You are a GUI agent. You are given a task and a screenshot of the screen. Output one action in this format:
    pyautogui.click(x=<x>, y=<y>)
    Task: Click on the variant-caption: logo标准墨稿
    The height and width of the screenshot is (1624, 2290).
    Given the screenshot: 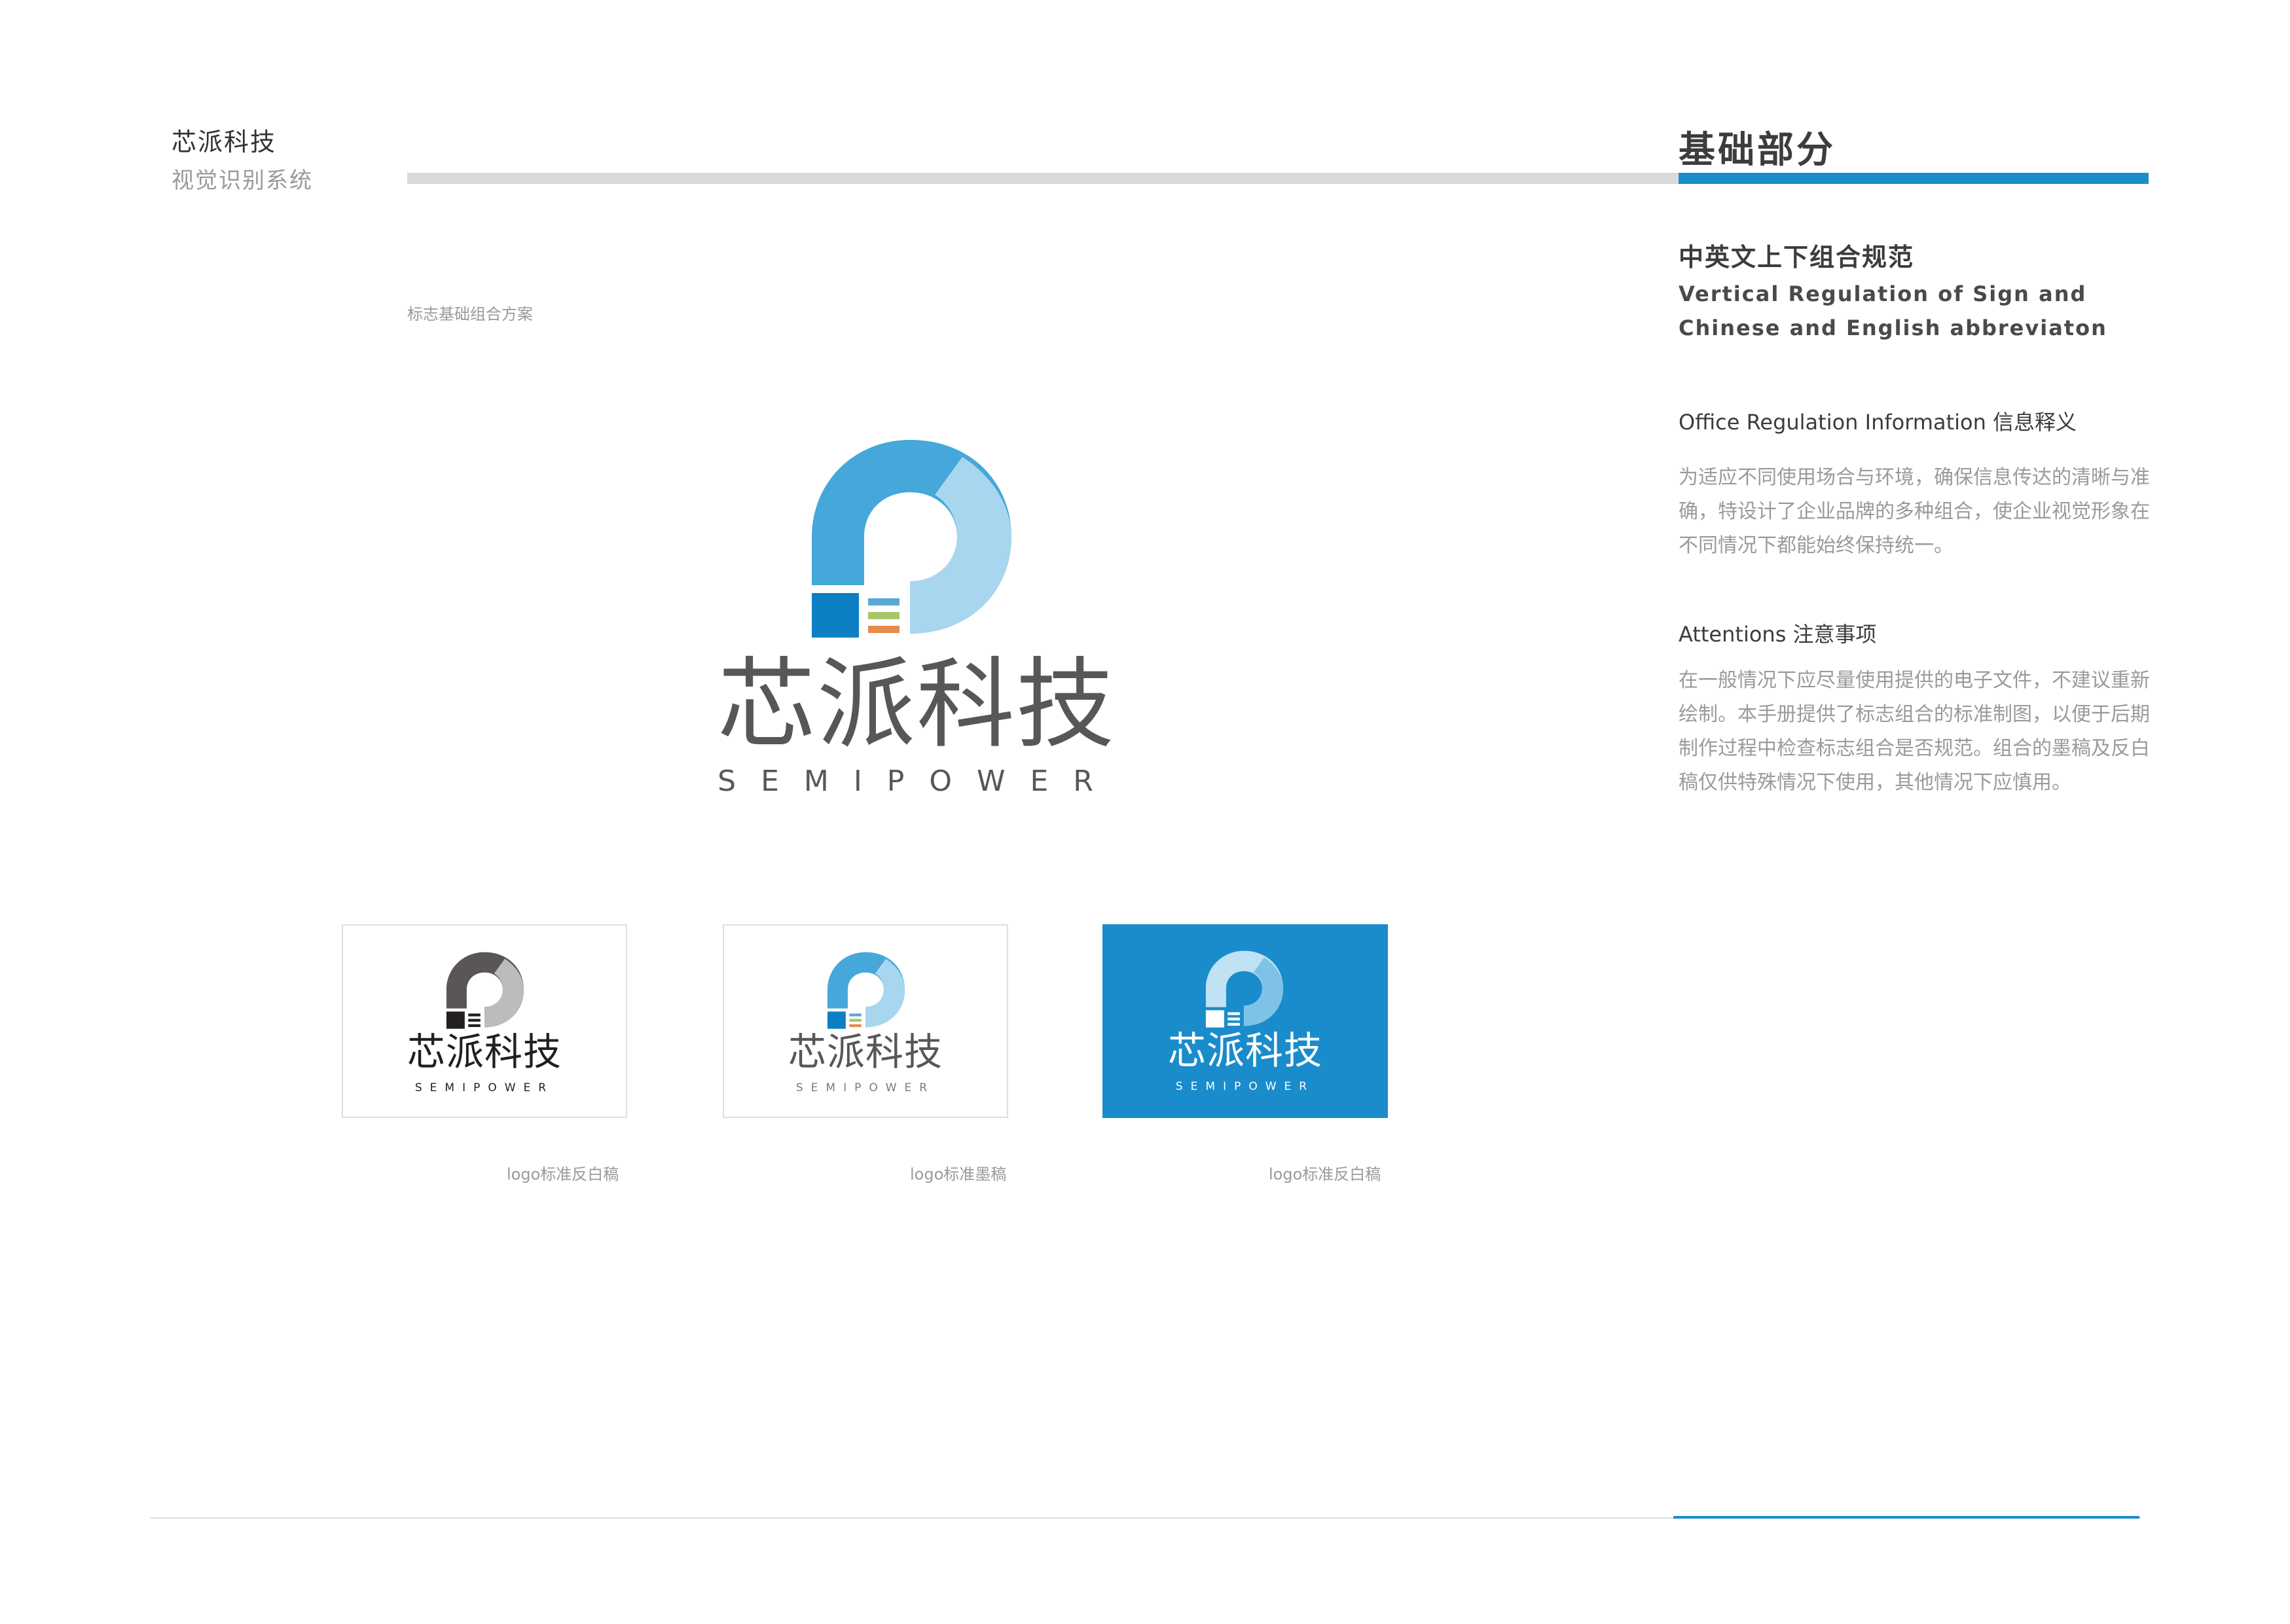 What is the action you would take?
    pyautogui.click(x=958, y=1174)
    